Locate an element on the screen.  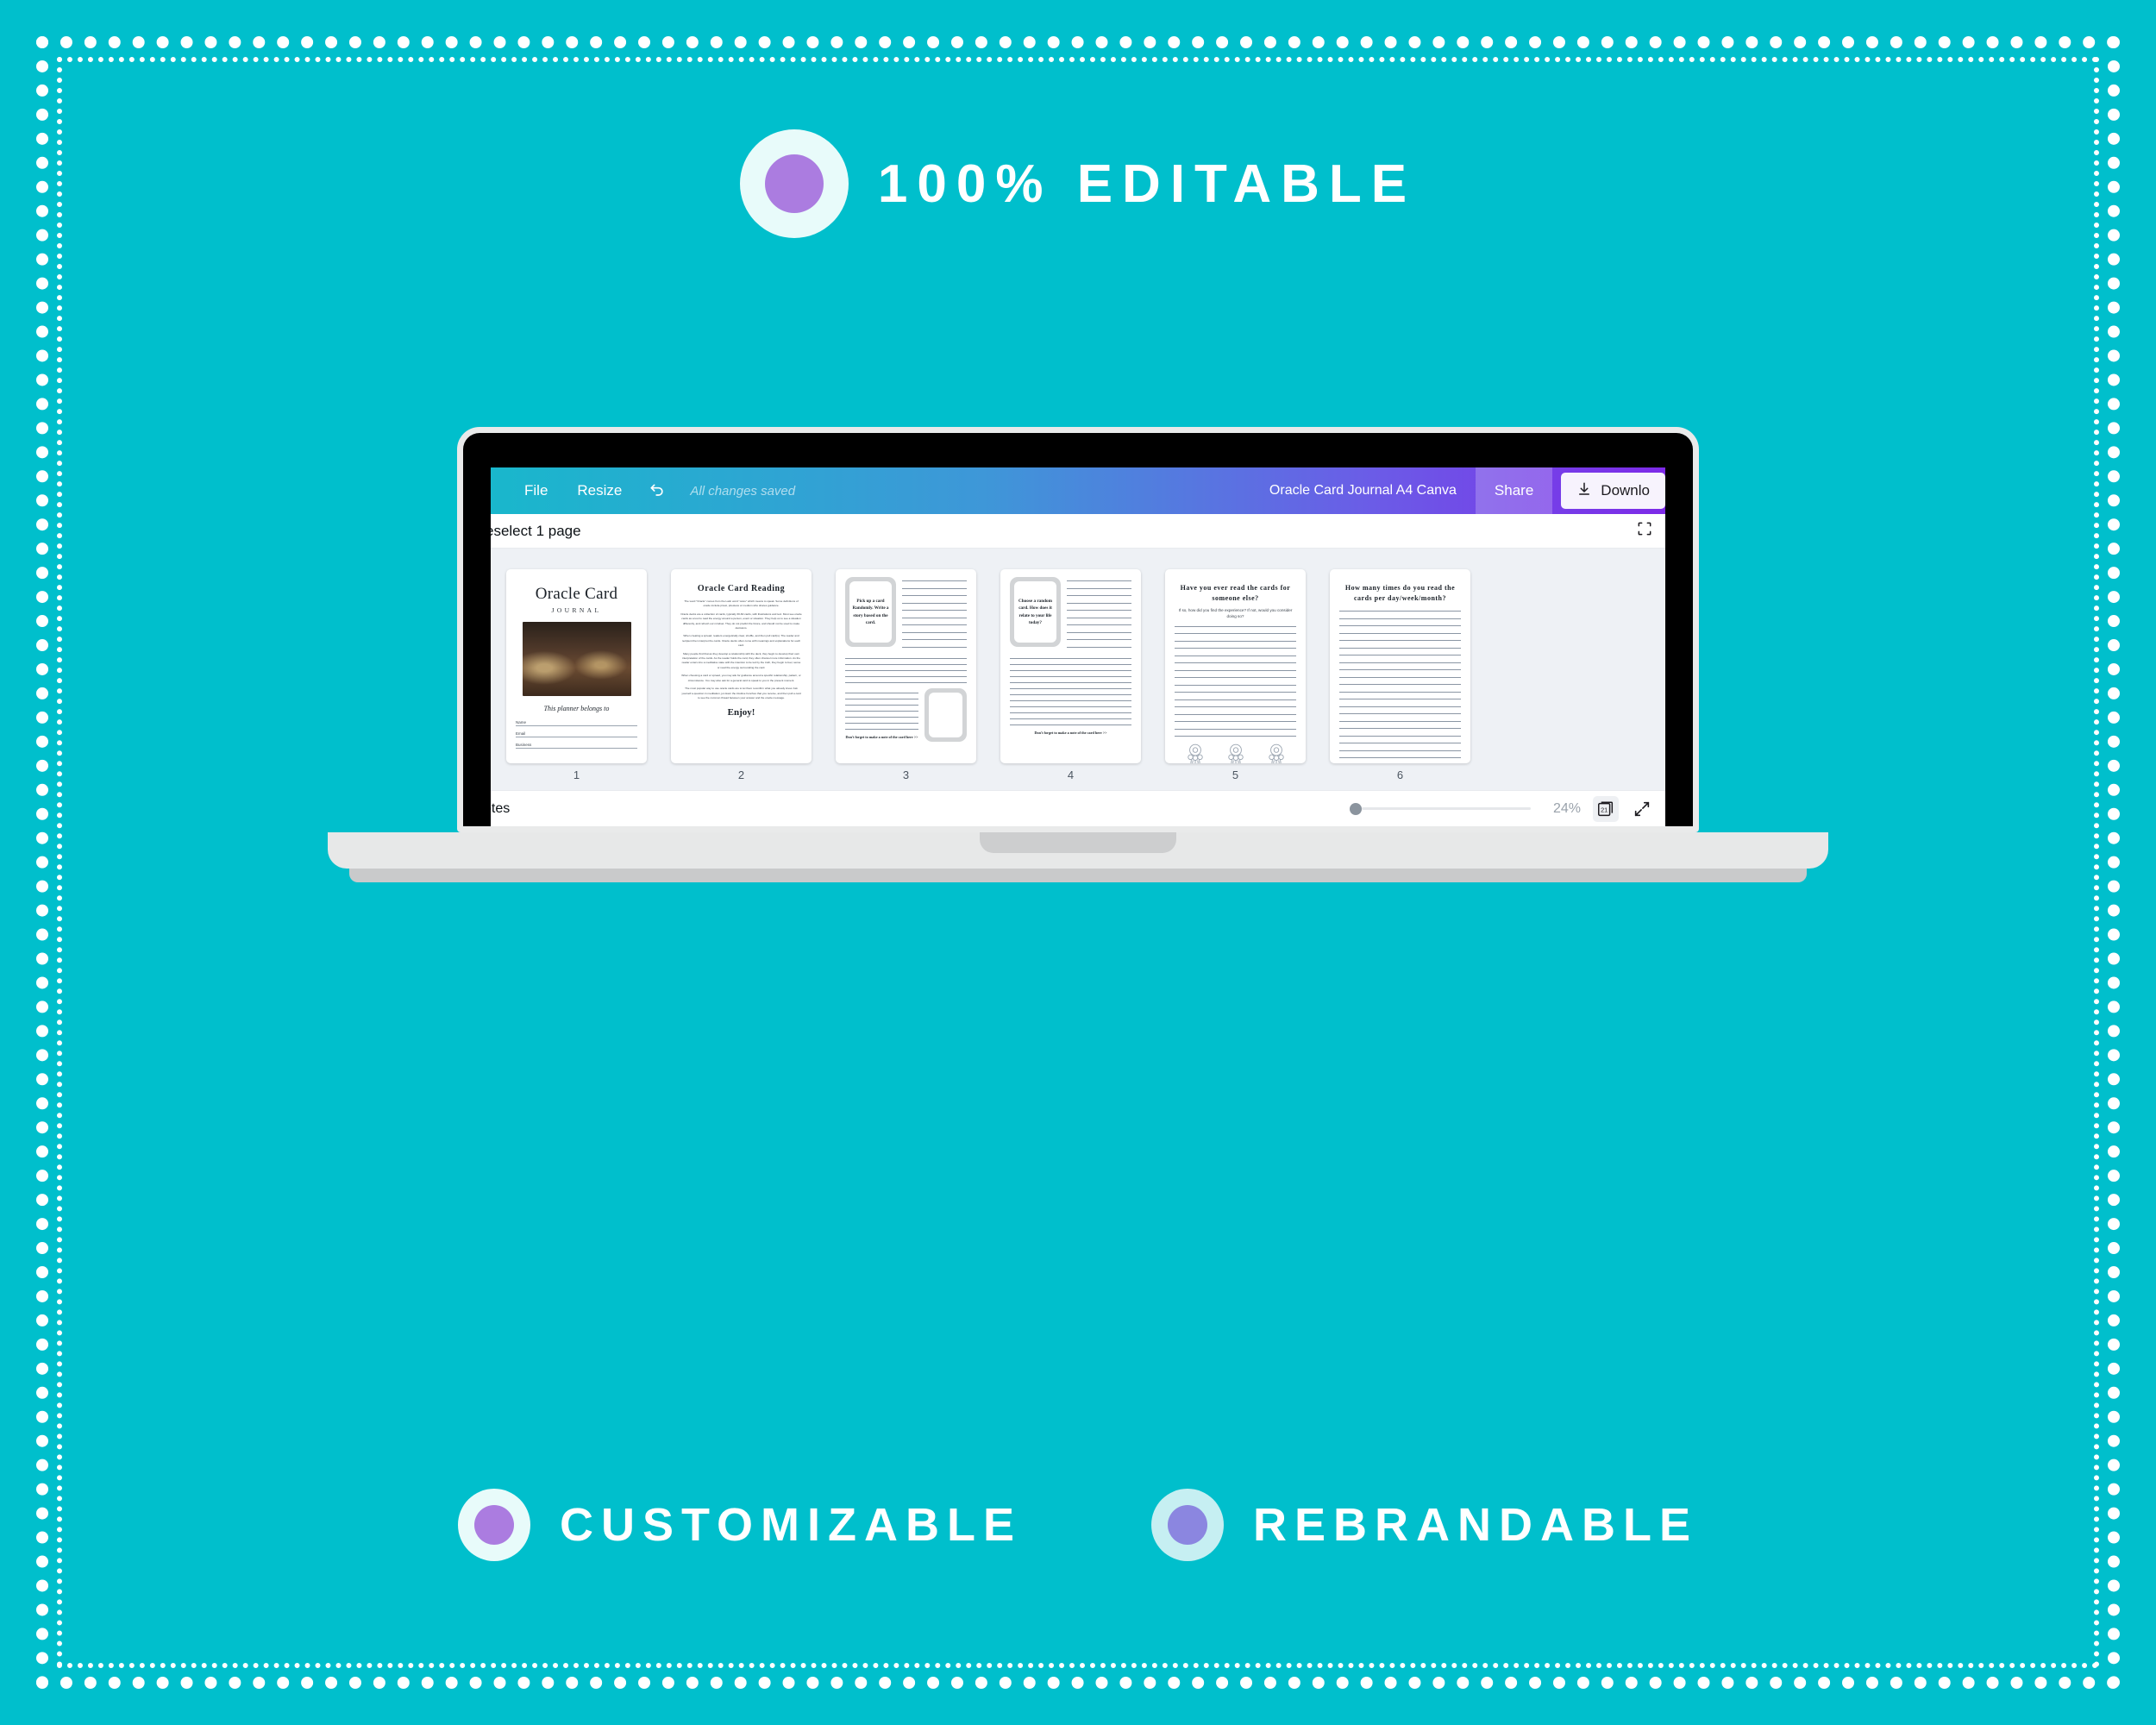
cover-fields: Name Email Business is located at coordinates (576, 735).